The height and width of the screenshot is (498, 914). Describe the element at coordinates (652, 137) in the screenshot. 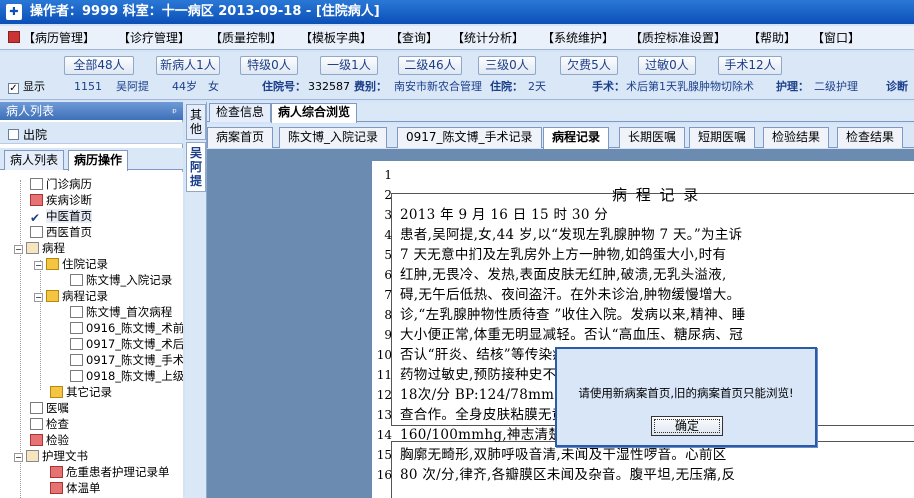

I see `tab-long-term-orders: 长期医嘱` at that location.